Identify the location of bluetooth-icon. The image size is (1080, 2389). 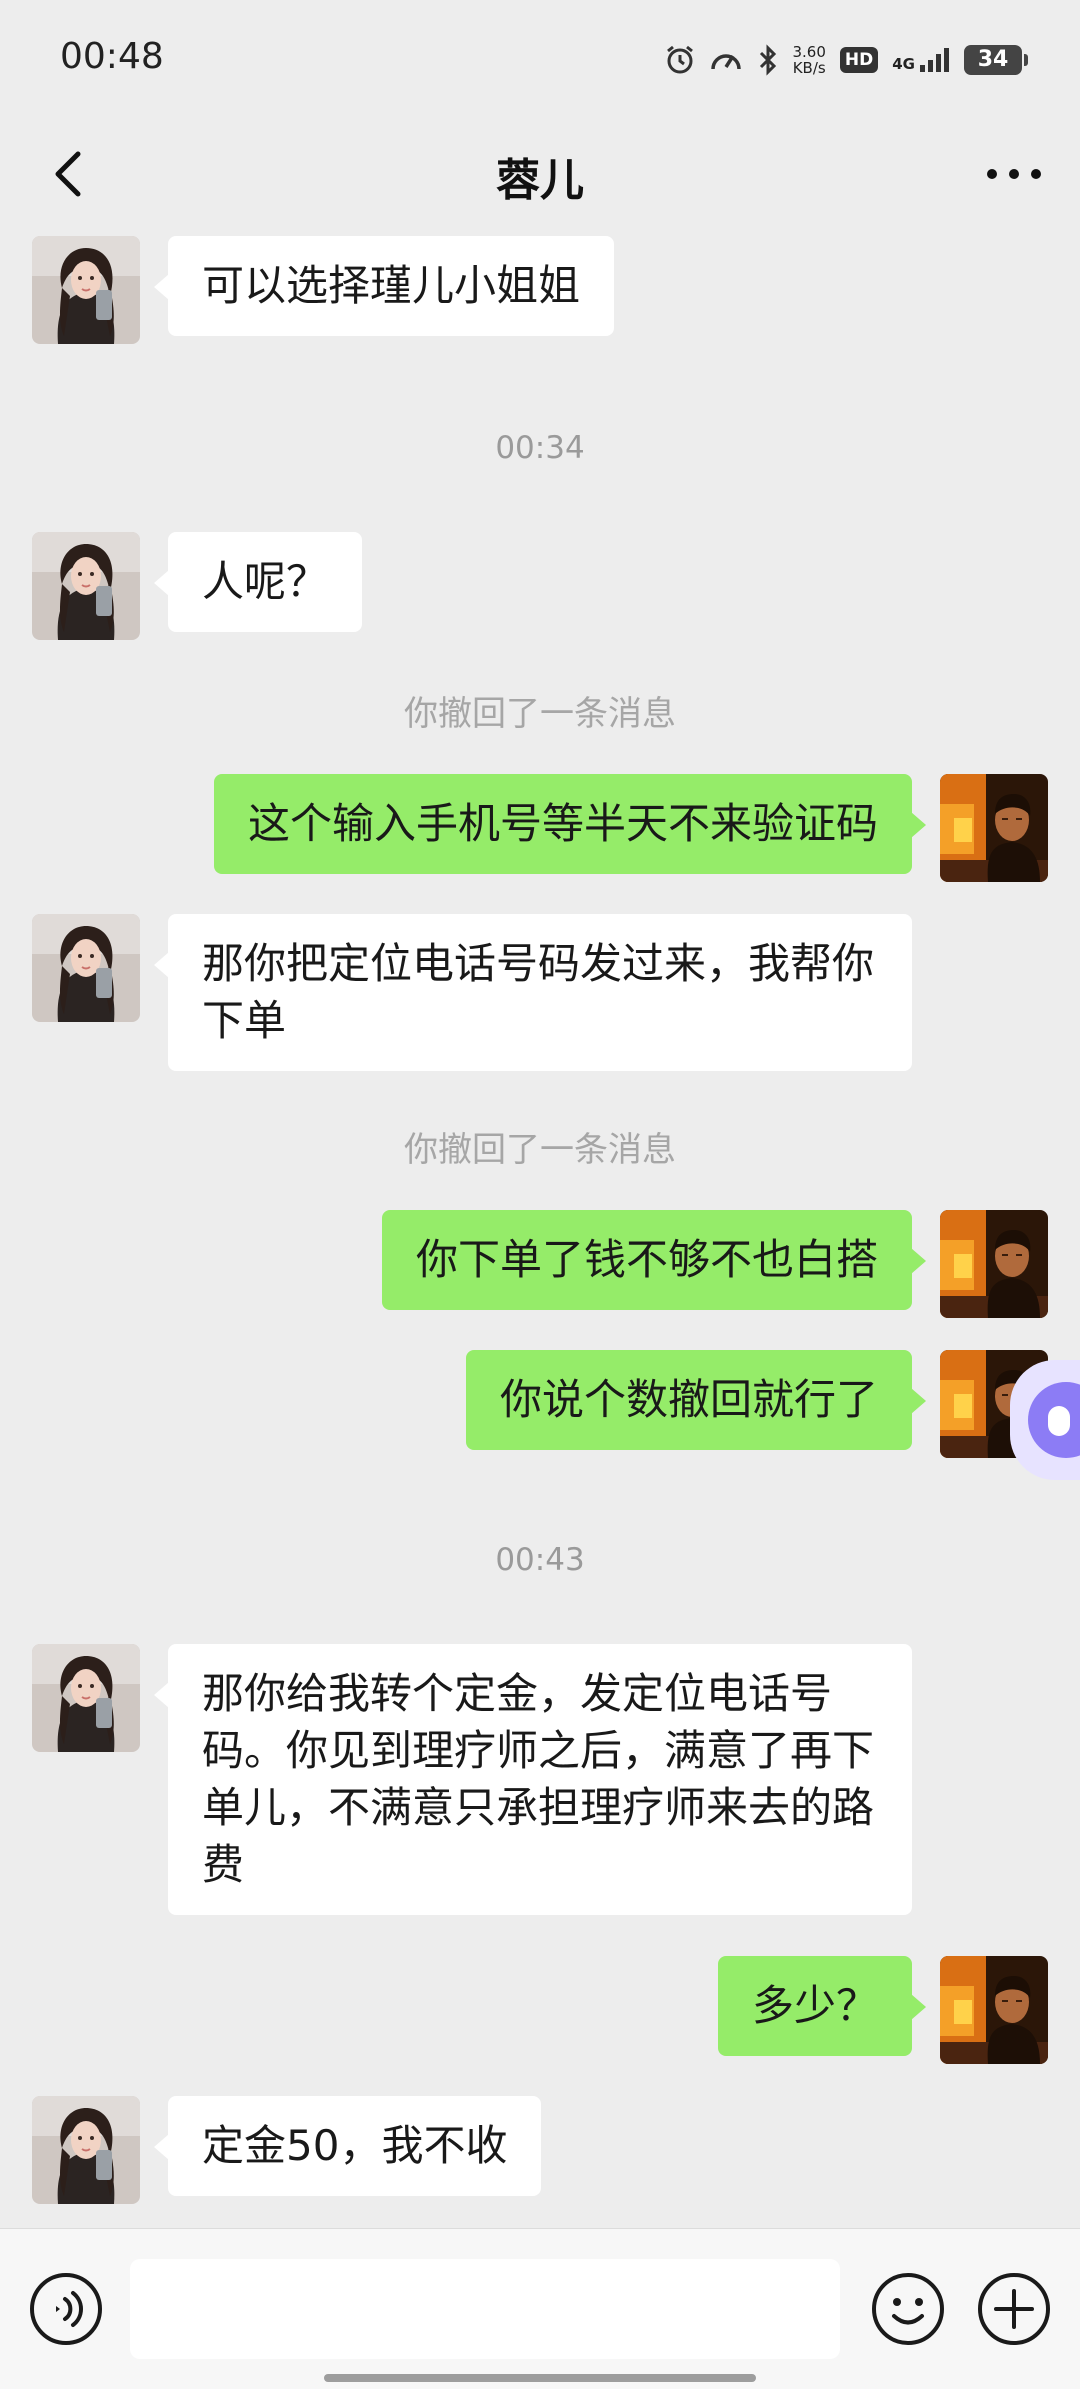
(767, 60).